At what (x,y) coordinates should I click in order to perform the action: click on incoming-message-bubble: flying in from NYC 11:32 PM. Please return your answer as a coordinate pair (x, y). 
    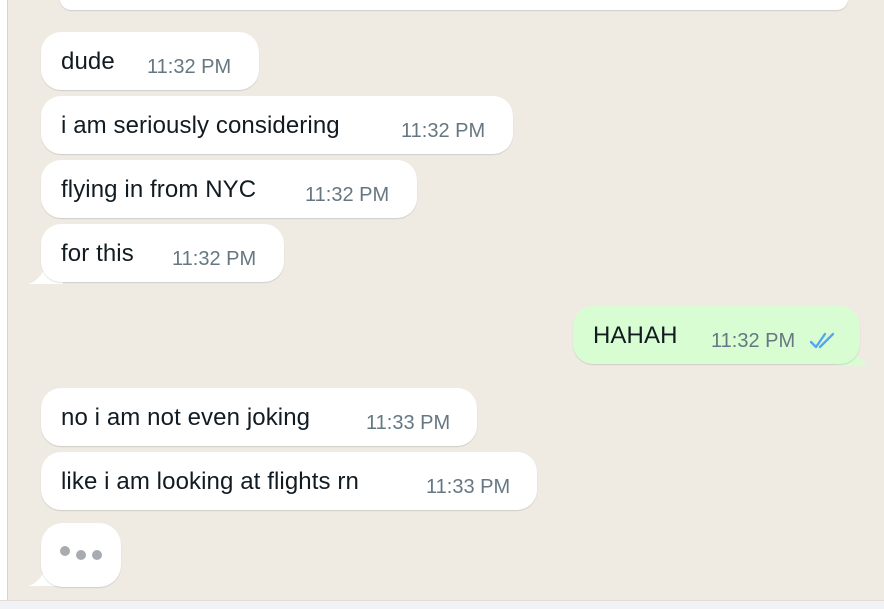
    Looking at the image, I should click on (229, 189).